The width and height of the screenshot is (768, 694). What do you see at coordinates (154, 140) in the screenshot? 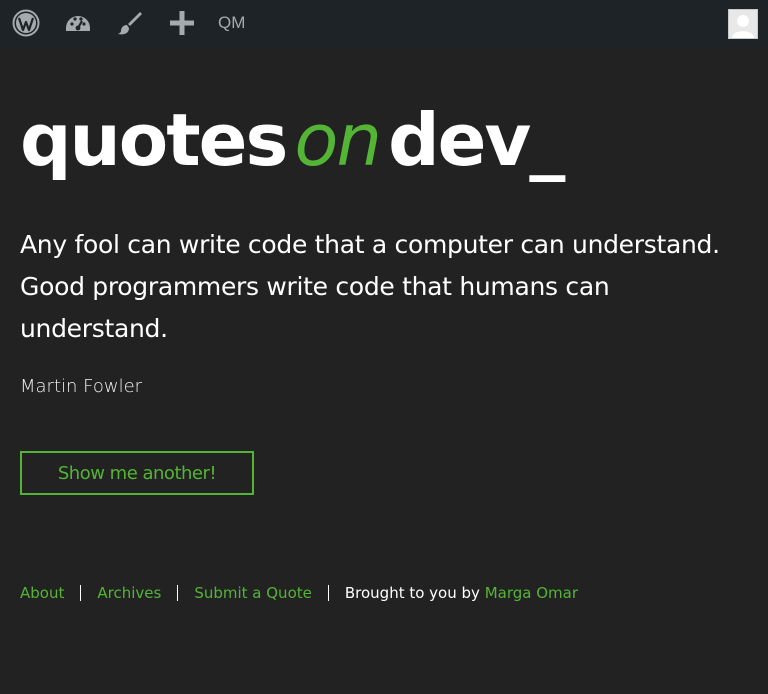
I see `site-title-part-quotes: quotes` at bounding box center [154, 140].